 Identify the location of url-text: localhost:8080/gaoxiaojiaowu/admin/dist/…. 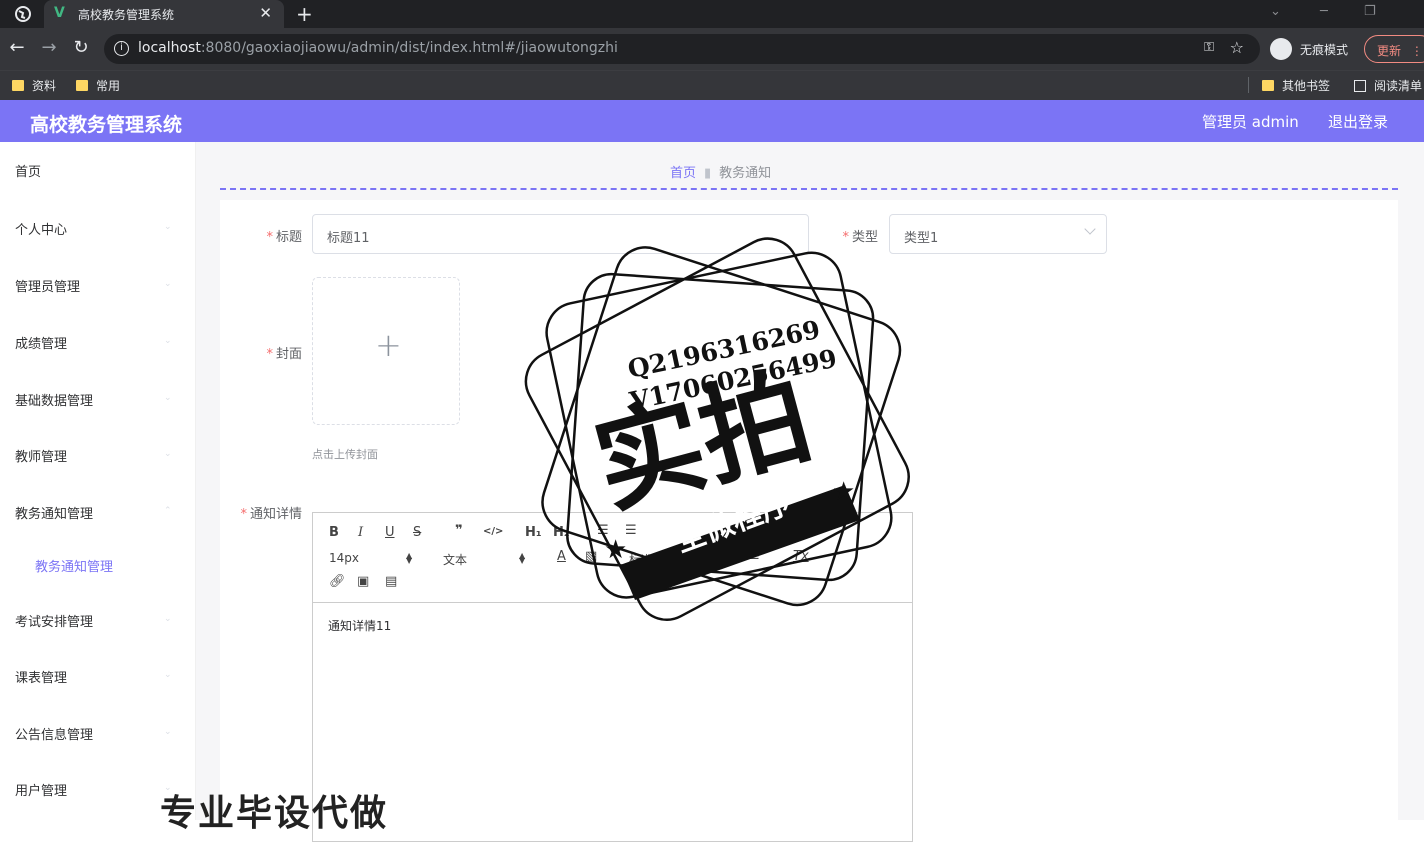
(378, 48).